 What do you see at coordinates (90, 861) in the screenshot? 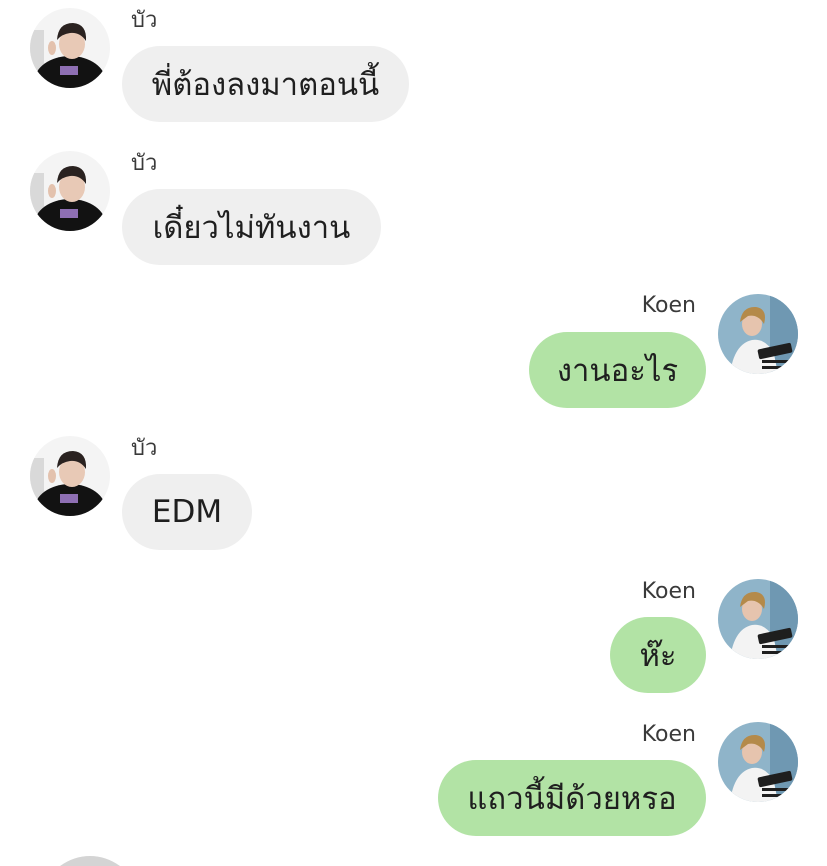
I see `next-avatar-edge` at bounding box center [90, 861].